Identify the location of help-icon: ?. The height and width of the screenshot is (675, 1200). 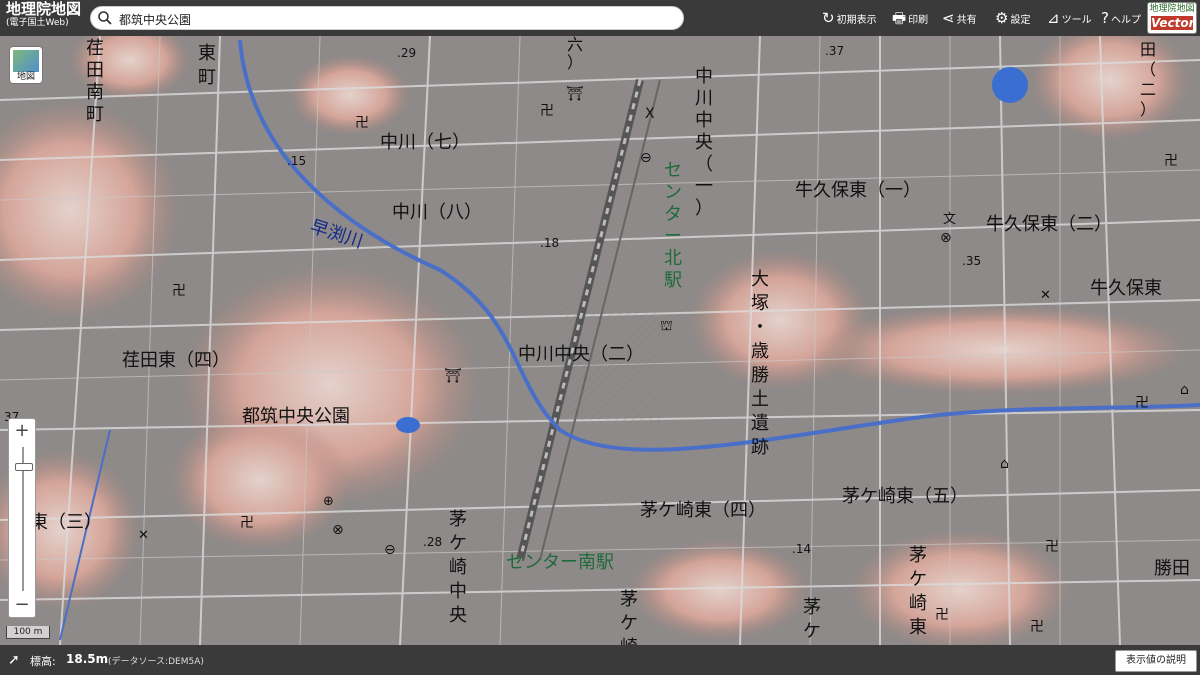
(1105, 17).